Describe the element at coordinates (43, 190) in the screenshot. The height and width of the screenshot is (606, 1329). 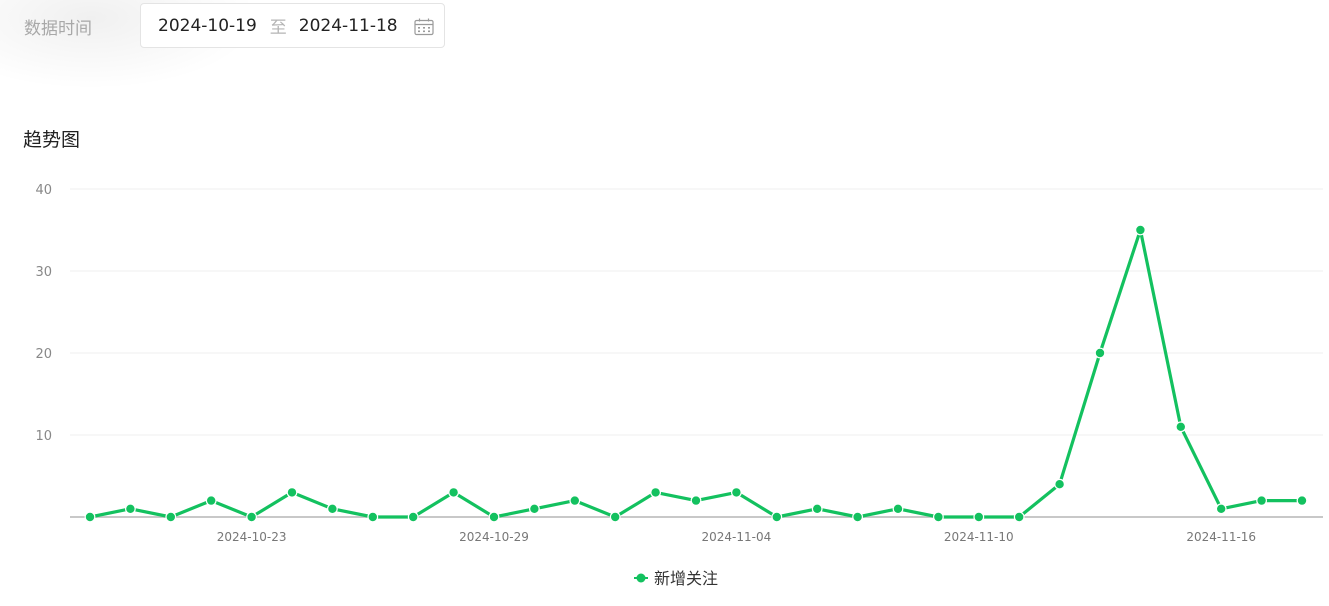
I see `y-tick-label: 40` at that location.